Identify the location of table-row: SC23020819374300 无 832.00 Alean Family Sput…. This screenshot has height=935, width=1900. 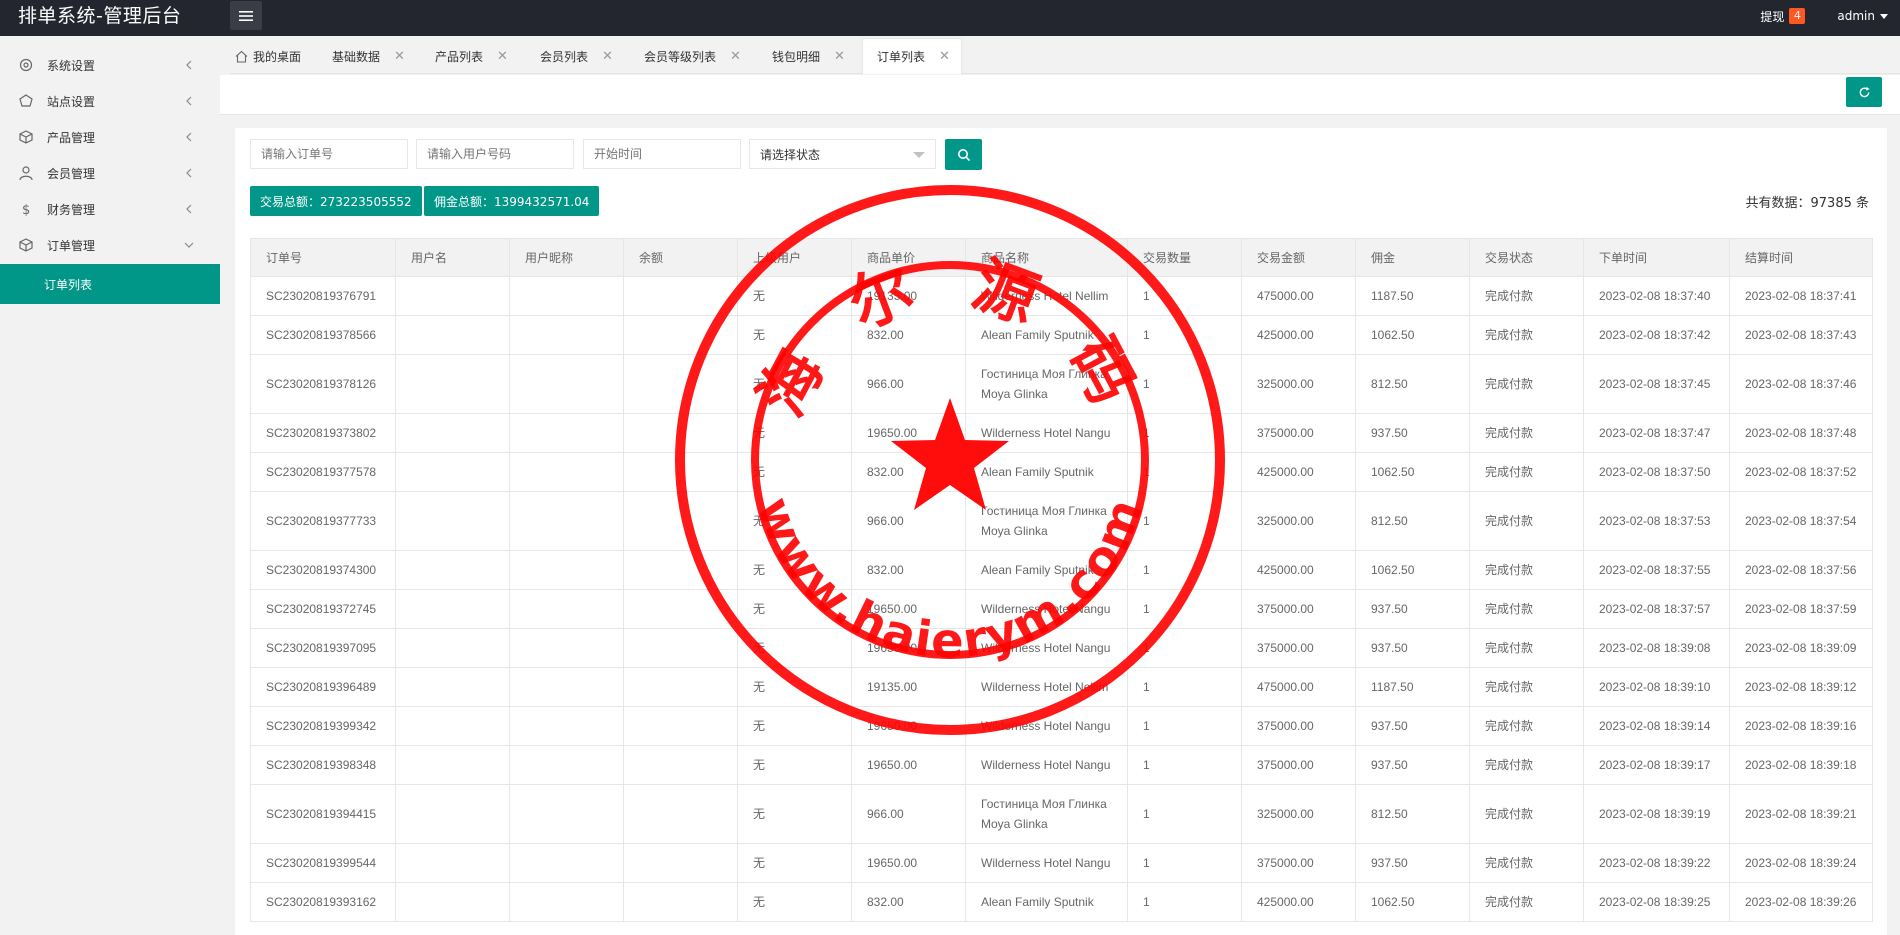
(1061, 570).